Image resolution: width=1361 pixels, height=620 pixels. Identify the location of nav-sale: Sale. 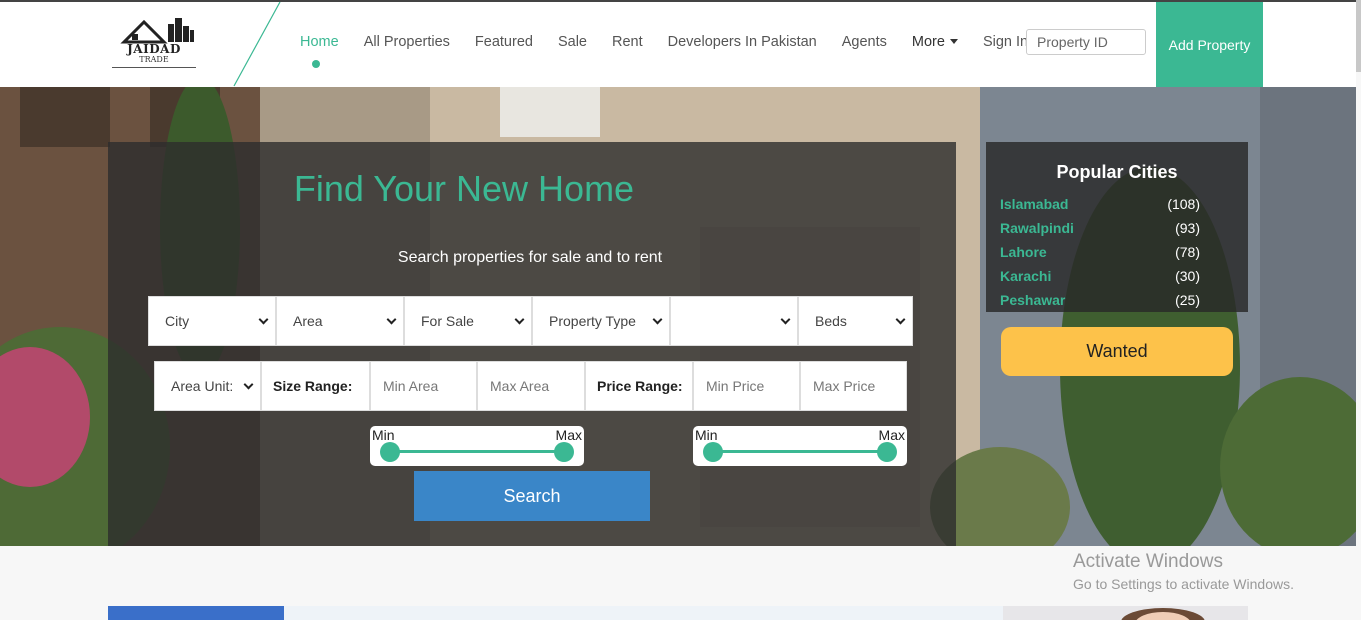
(572, 42).